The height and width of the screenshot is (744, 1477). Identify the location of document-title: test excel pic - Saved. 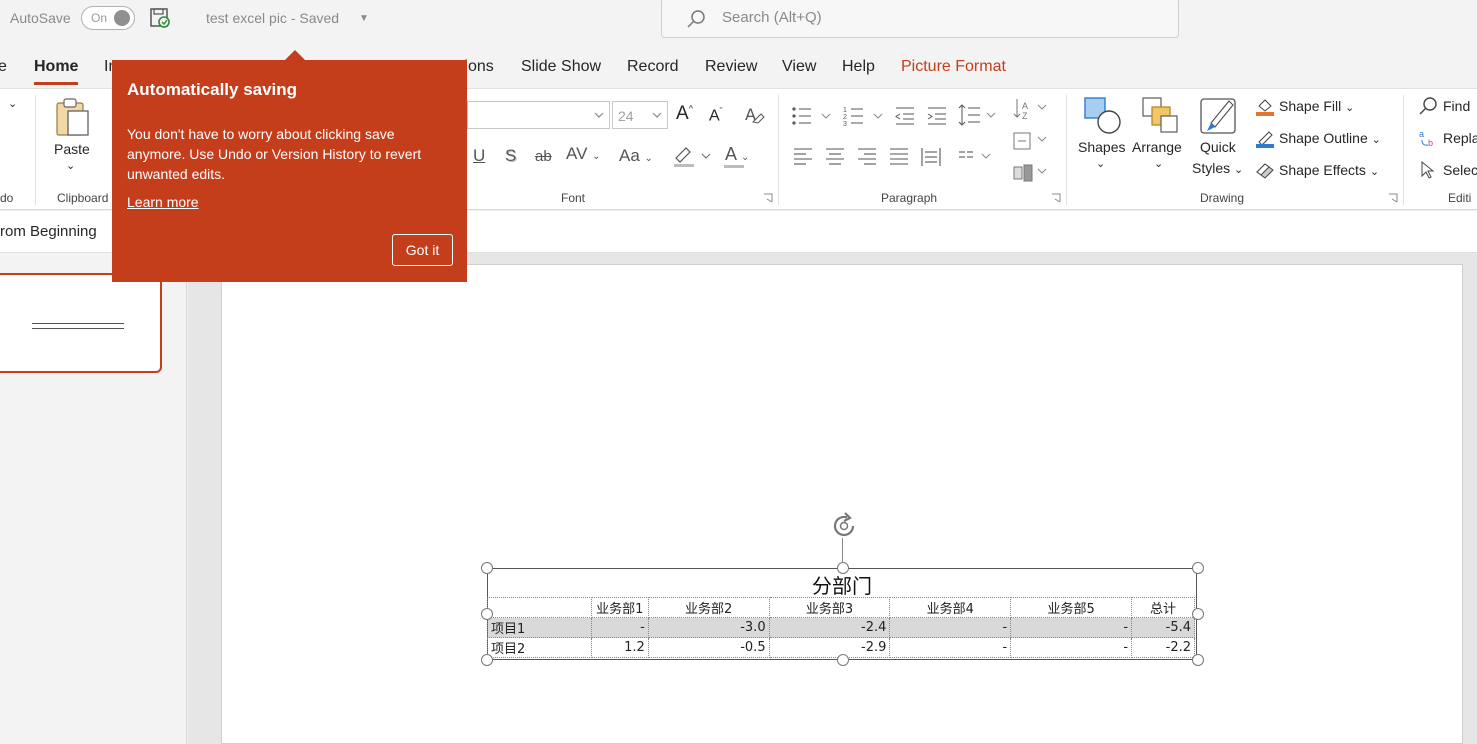
(272, 18).